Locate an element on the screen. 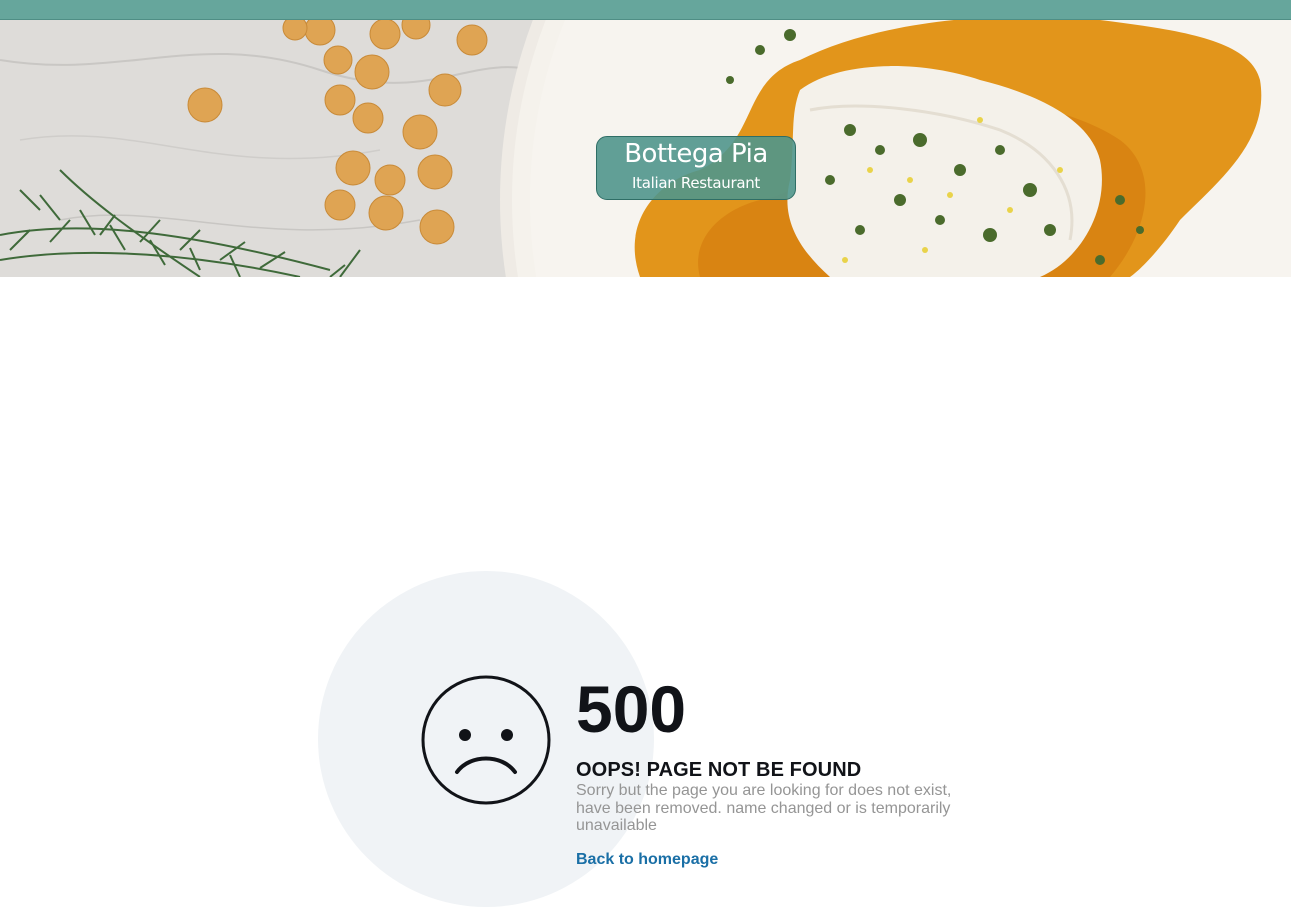  restaurant-brand-badge: Bottega Pia Italian Restaurant is located at coordinates (696, 168).